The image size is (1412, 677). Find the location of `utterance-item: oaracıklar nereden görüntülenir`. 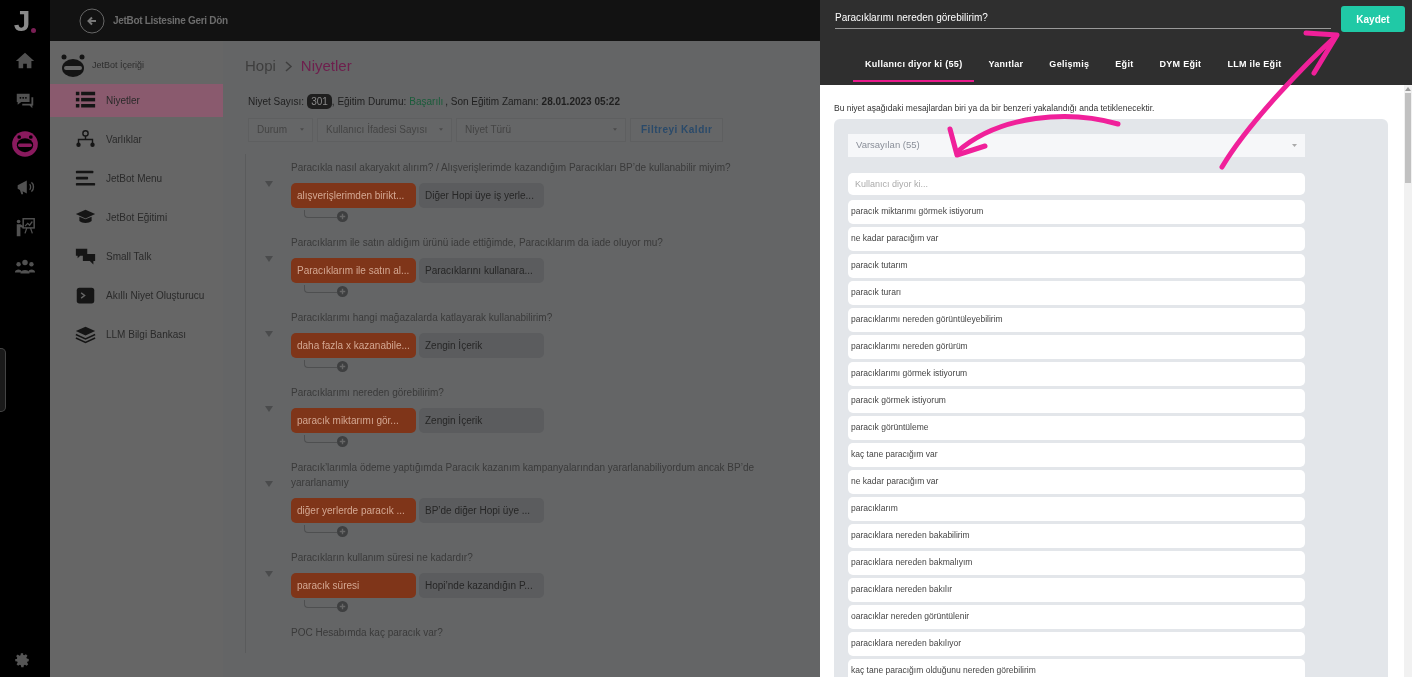

utterance-item: oaracıklar nereden görüntülenir is located at coordinates (1076, 616).